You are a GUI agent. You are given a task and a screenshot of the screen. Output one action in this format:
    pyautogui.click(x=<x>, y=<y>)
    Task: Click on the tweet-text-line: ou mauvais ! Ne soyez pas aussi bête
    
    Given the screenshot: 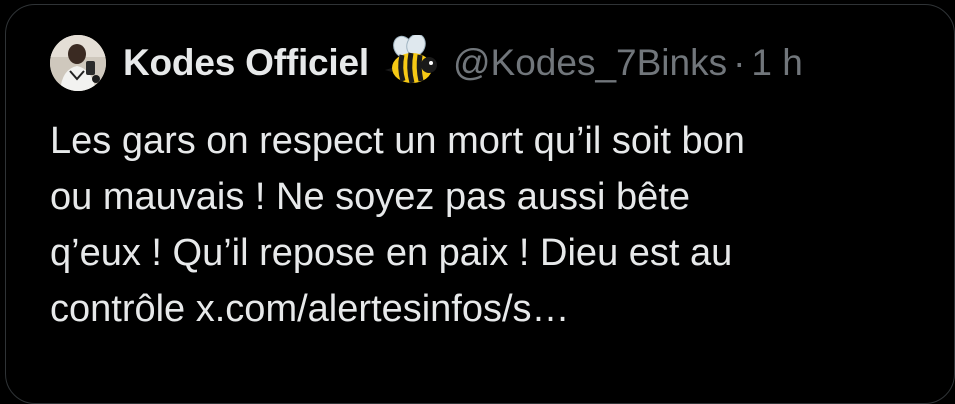 What is the action you would take?
    pyautogui.click(x=370, y=197)
    